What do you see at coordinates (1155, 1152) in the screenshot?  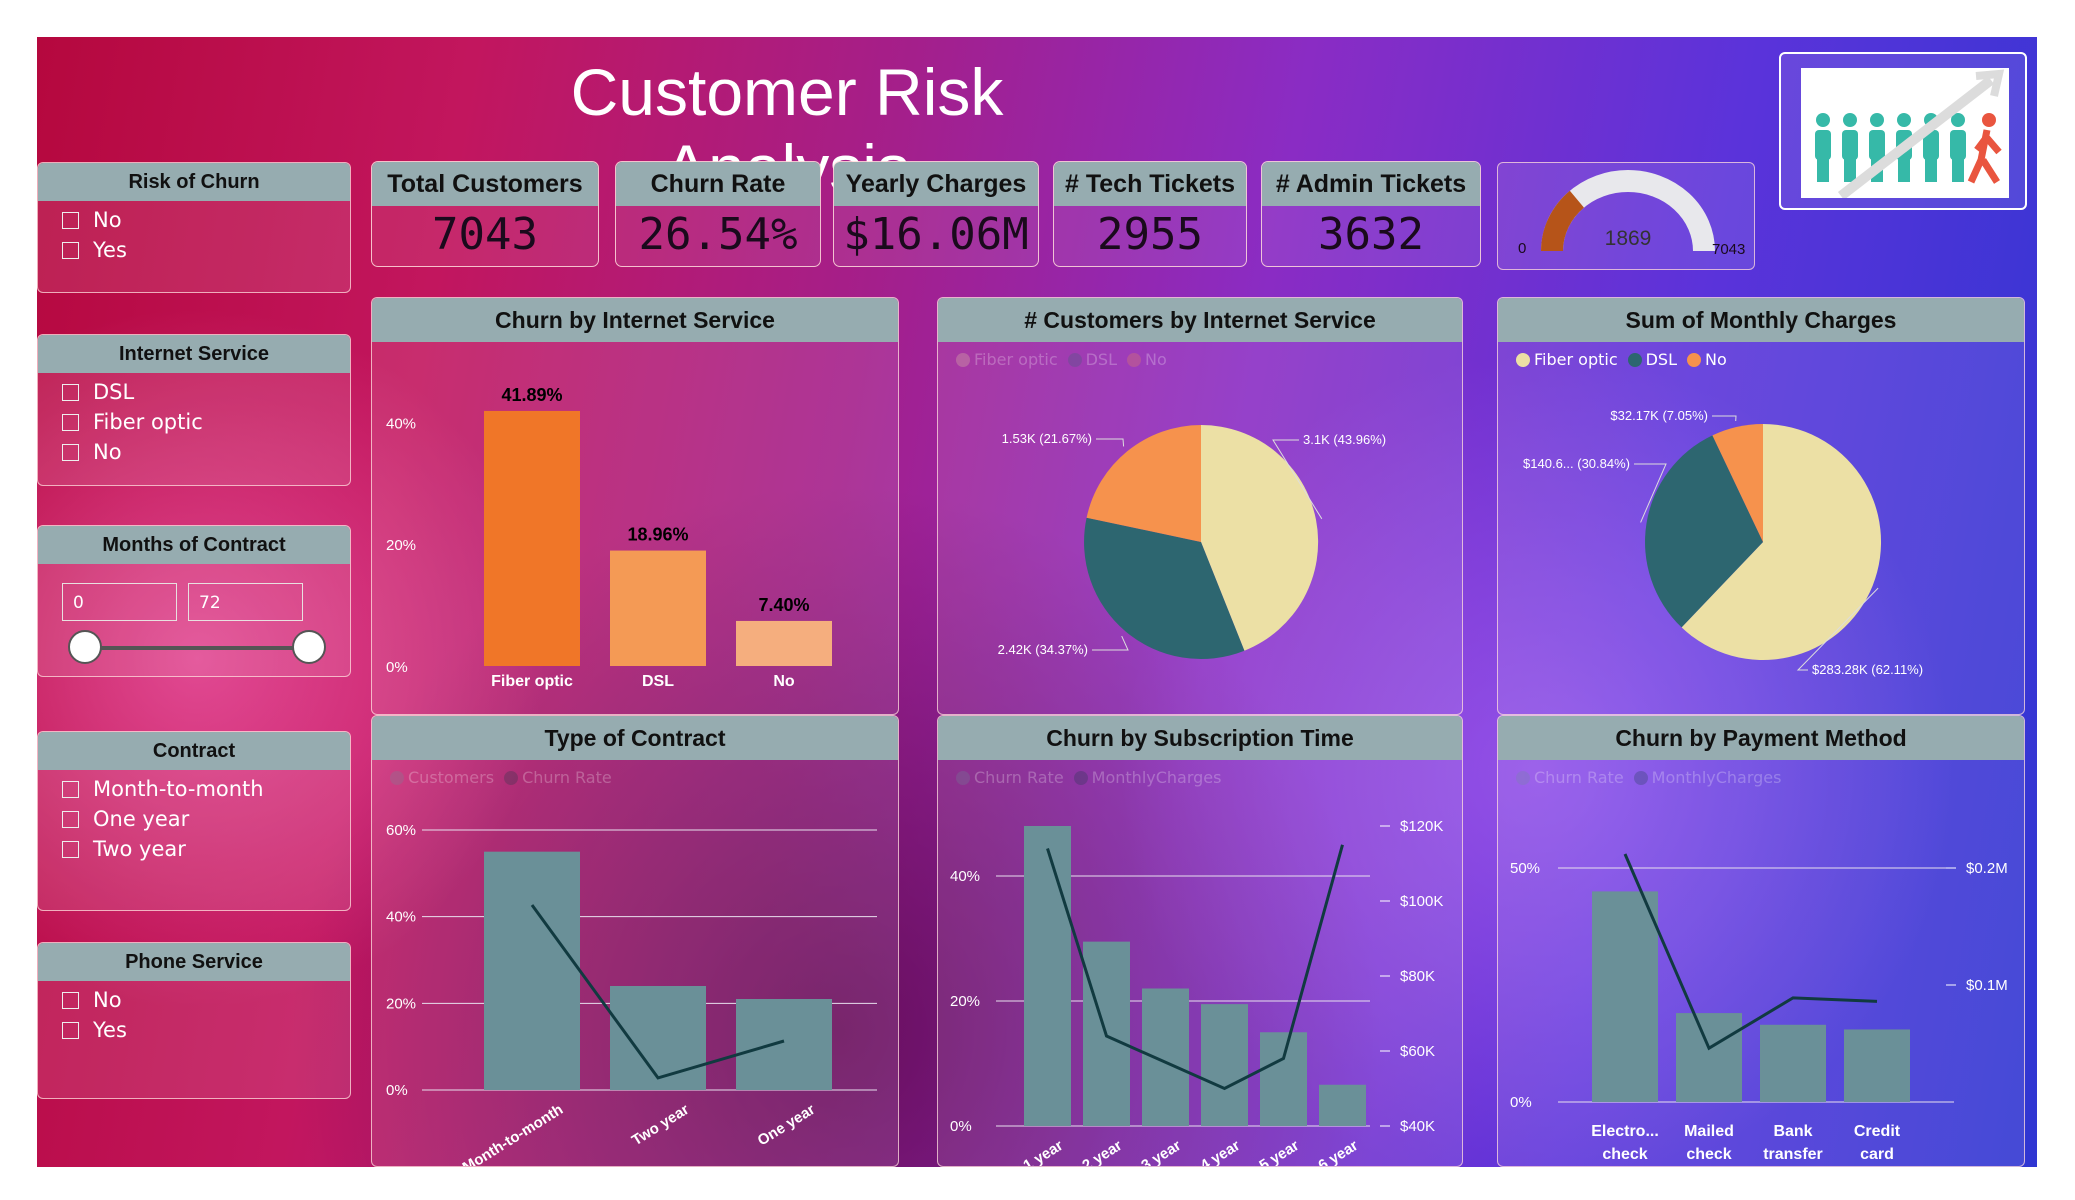 I see `x-tick-label: < 3 year` at bounding box center [1155, 1152].